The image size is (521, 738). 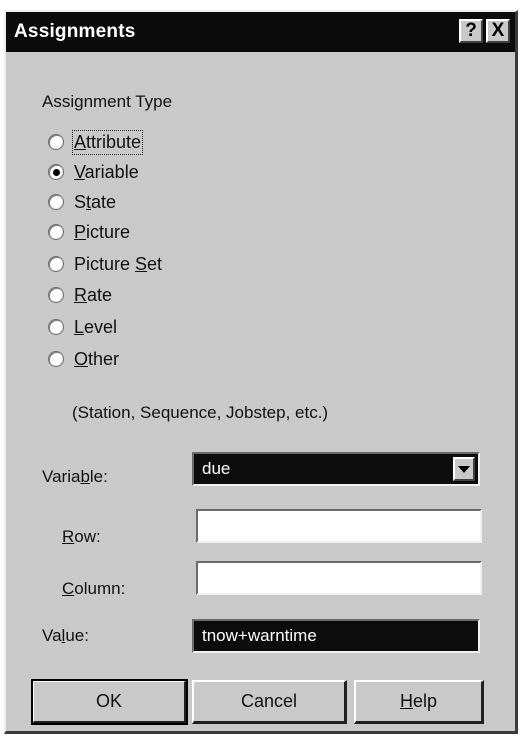 I want to click on window-title: Assignments, so click(x=75, y=31).